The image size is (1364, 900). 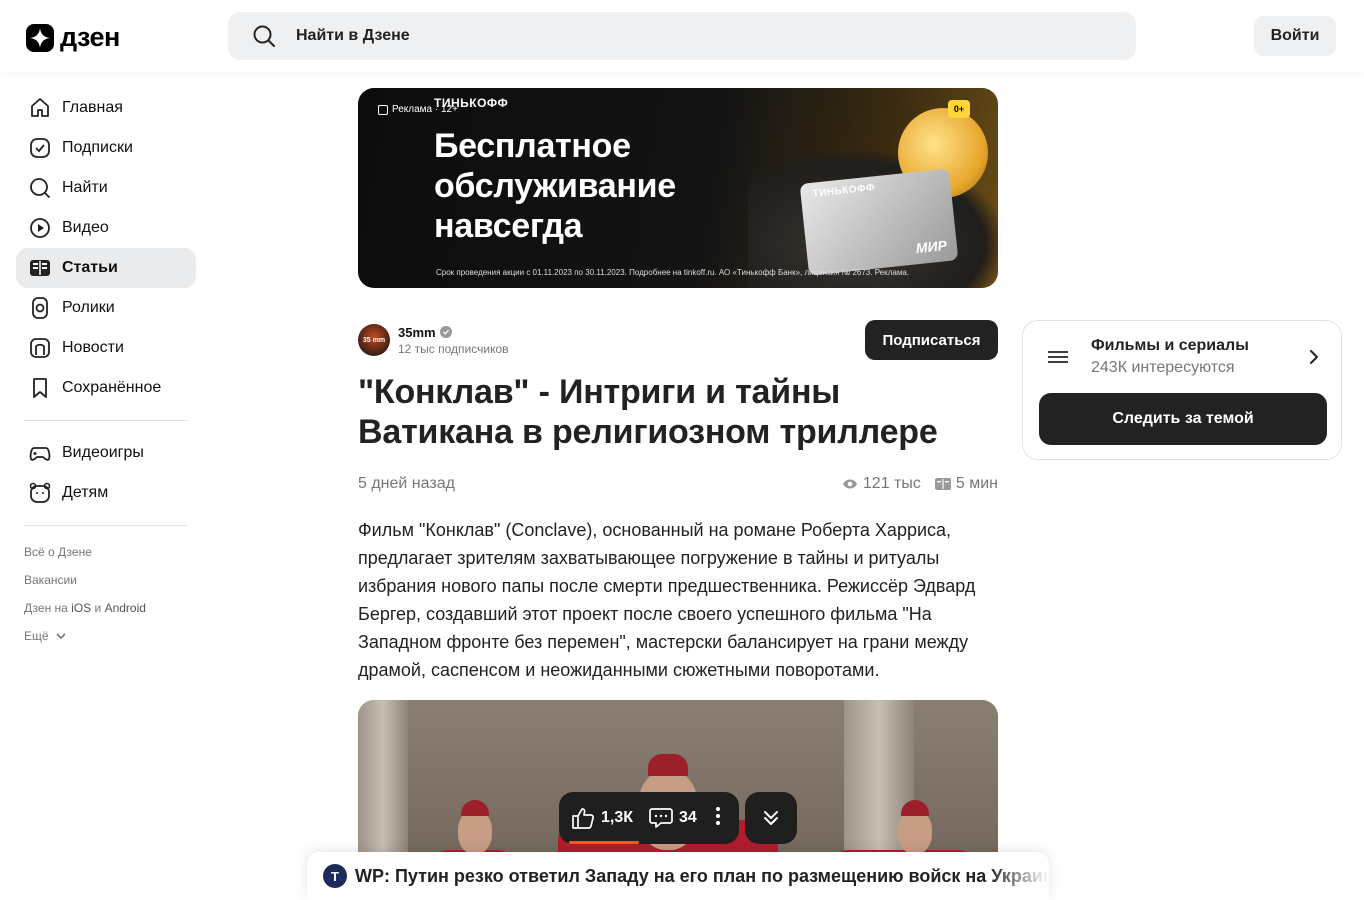 I want to click on android-link: Android, so click(x=125, y=608).